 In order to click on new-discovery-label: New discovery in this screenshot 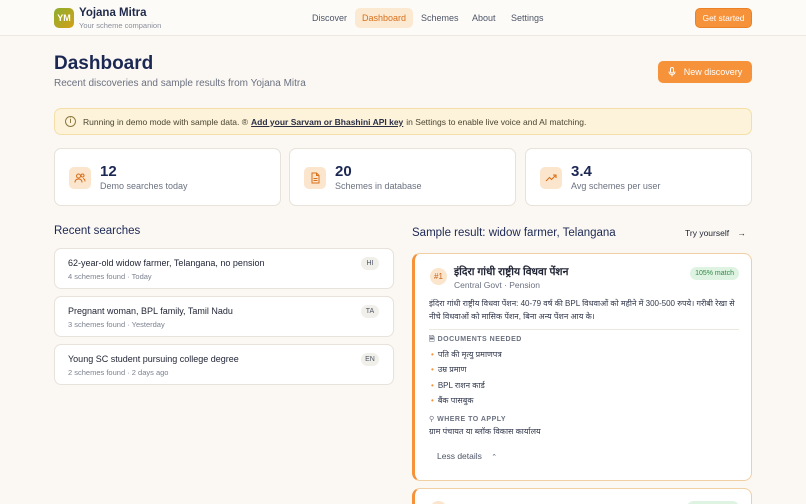, I will do `click(713, 72)`.